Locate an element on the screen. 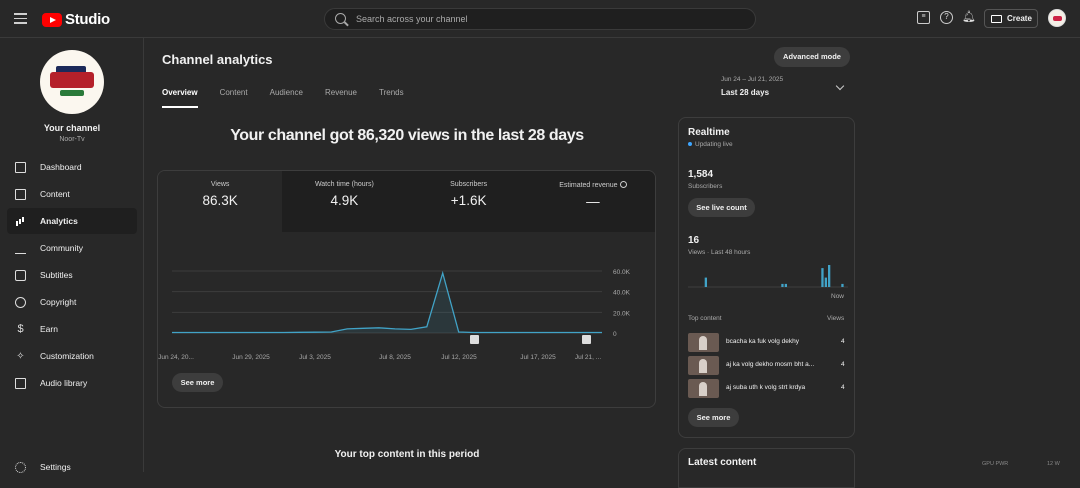 The height and width of the screenshot is (488, 1080). earn-icon: $ is located at coordinates (20, 328).